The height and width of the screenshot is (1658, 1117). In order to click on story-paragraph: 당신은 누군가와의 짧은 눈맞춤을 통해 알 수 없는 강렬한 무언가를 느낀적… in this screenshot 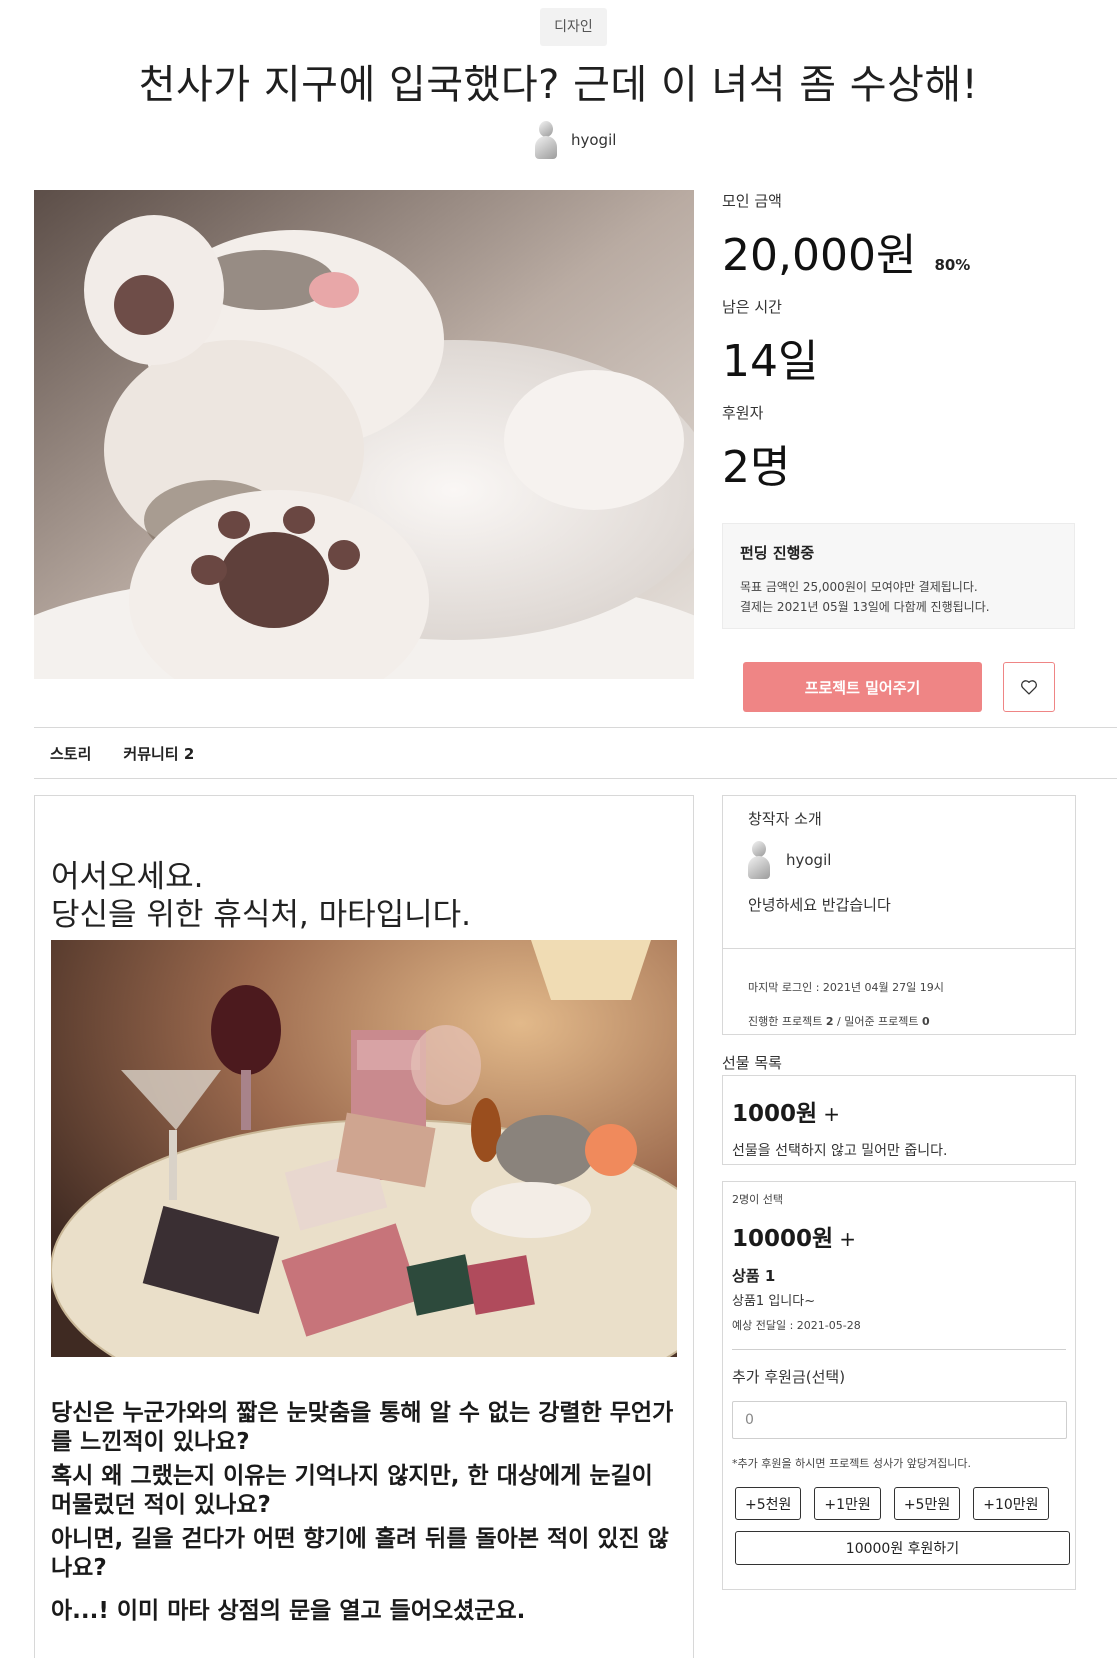, I will do `click(362, 1427)`.